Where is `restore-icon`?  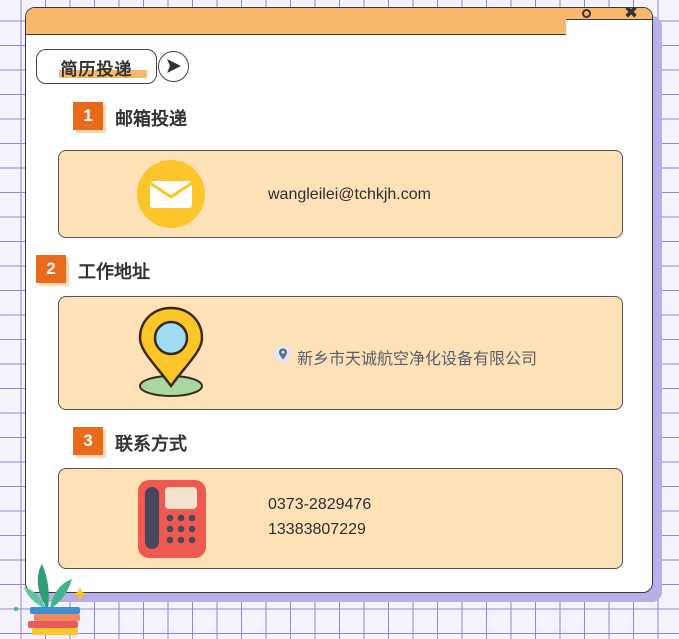
restore-icon is located at coordinates (586, 13).